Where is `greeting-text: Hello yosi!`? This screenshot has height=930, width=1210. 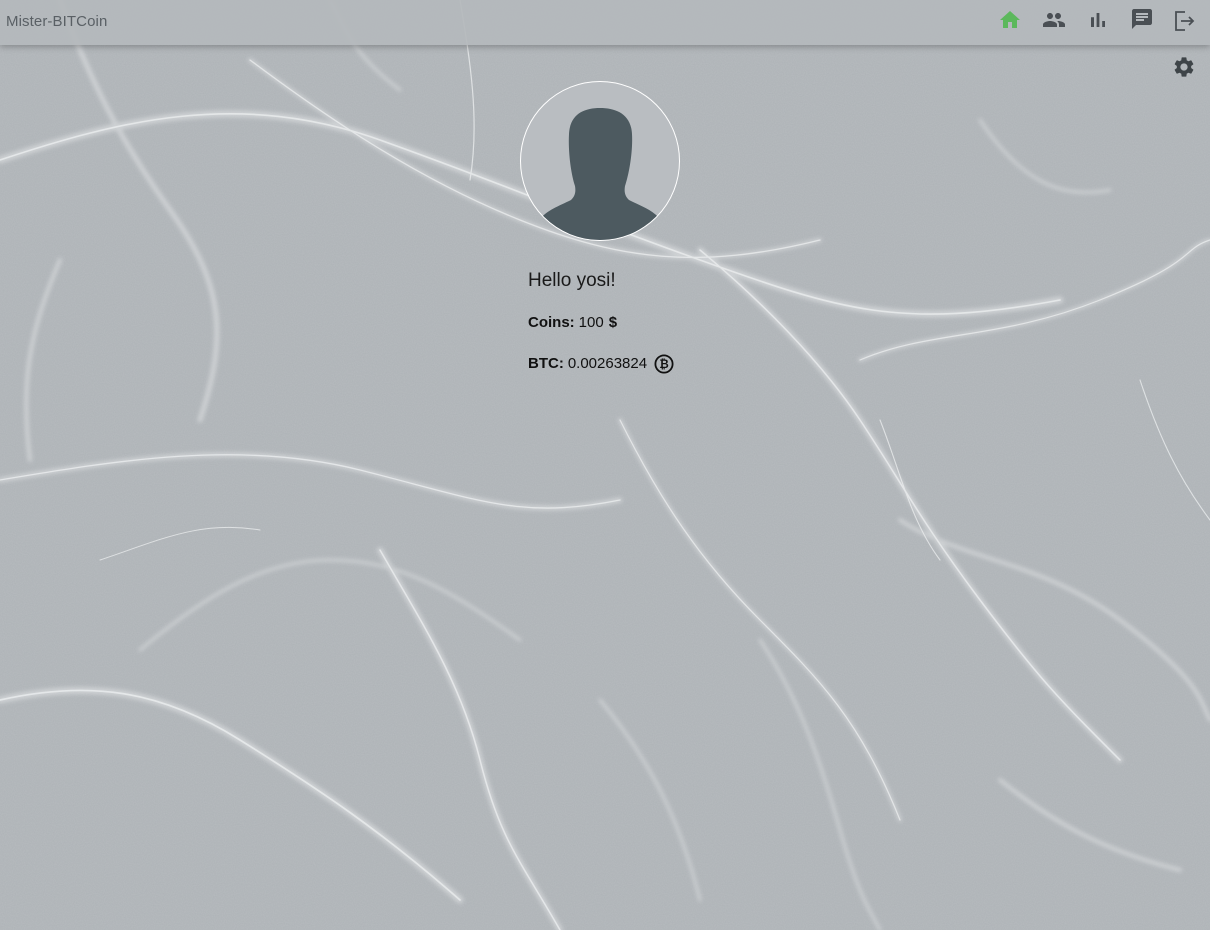
greeting-text: Hello yosi! is located at coordinates (572, 280).